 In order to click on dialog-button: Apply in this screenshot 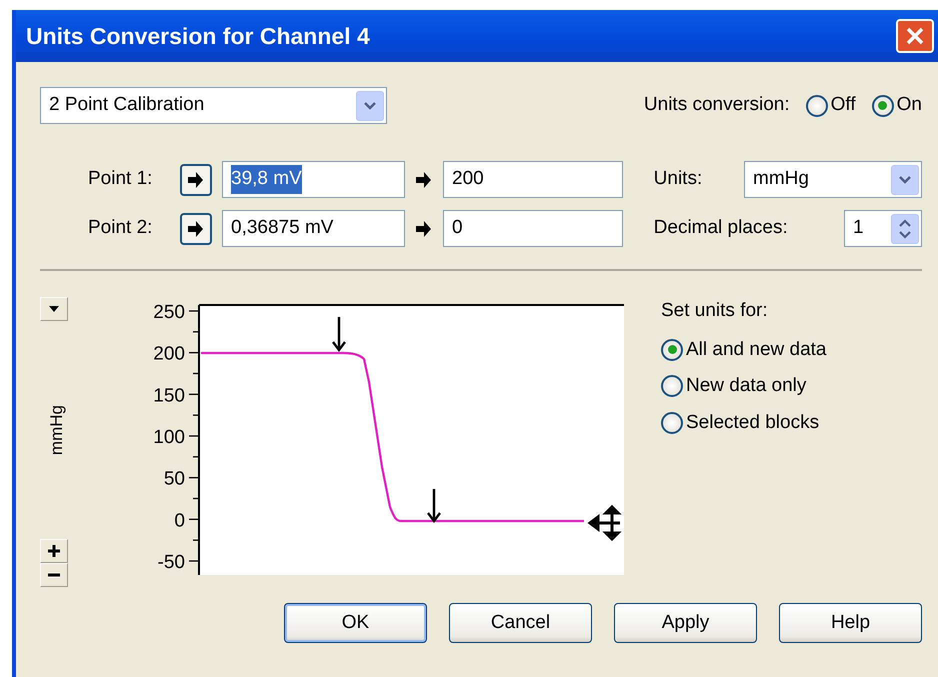, I will do `click(685, 623)`.